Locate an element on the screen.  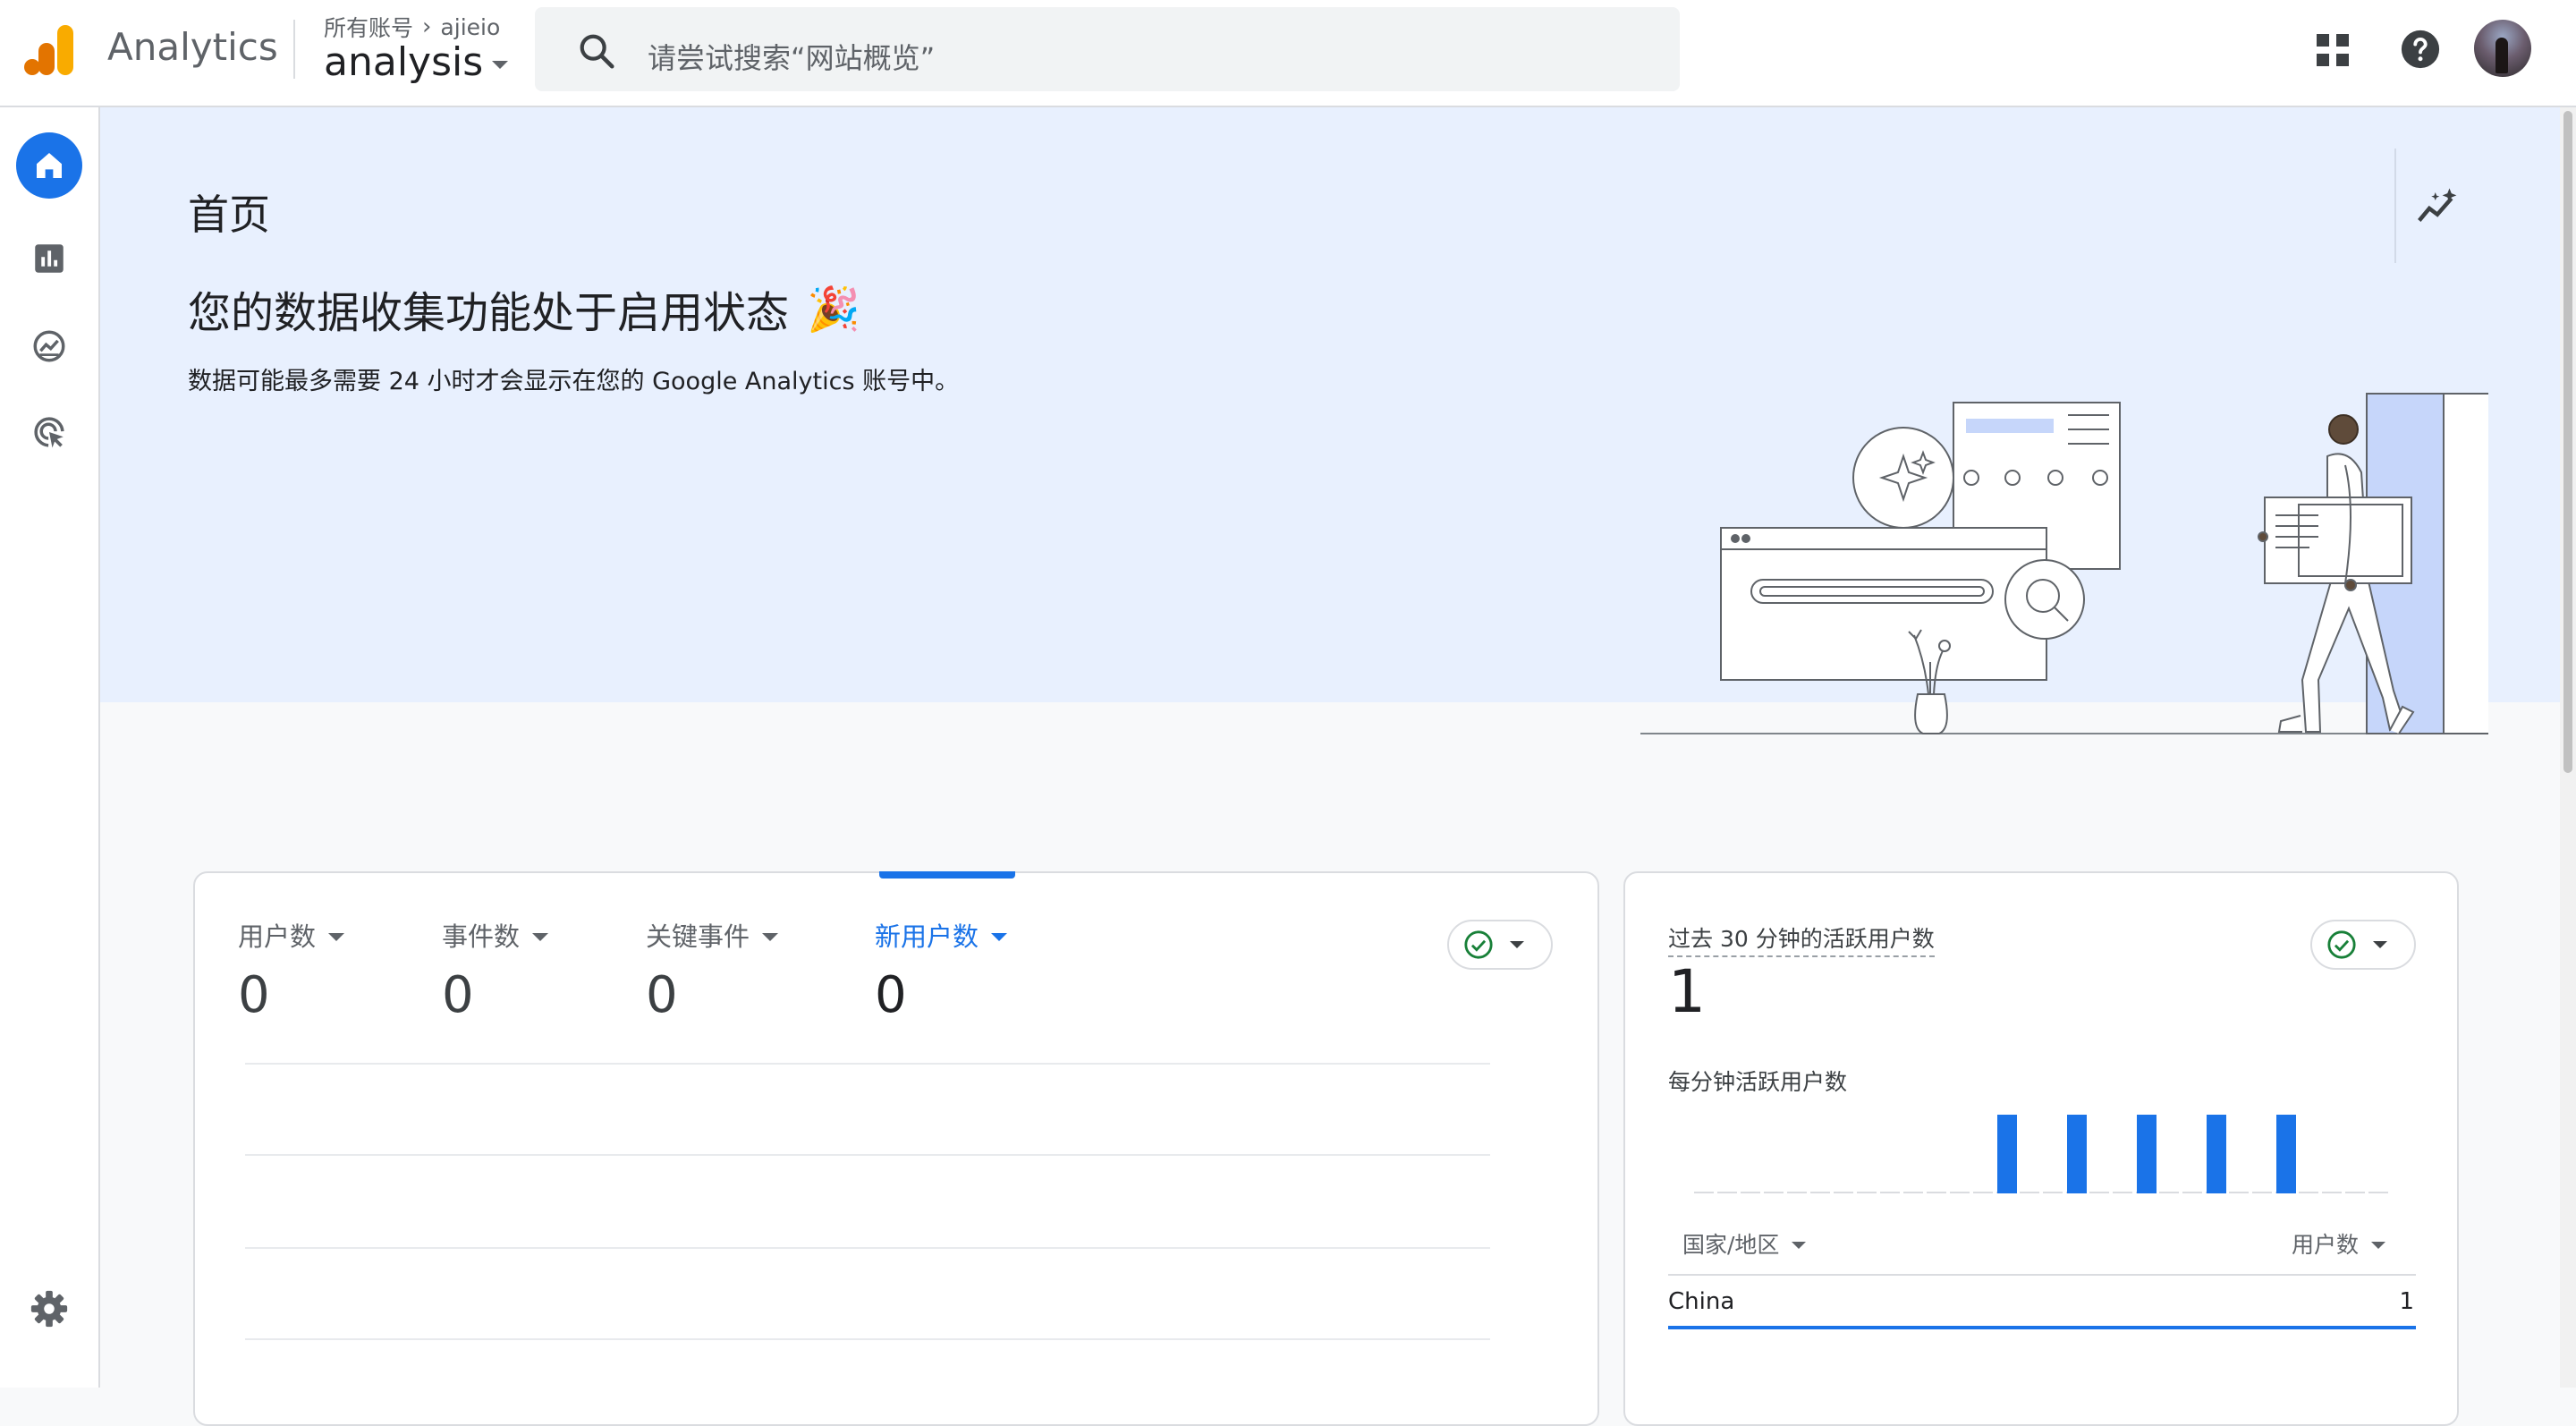
avatar is located at coordinates (2502, 49).